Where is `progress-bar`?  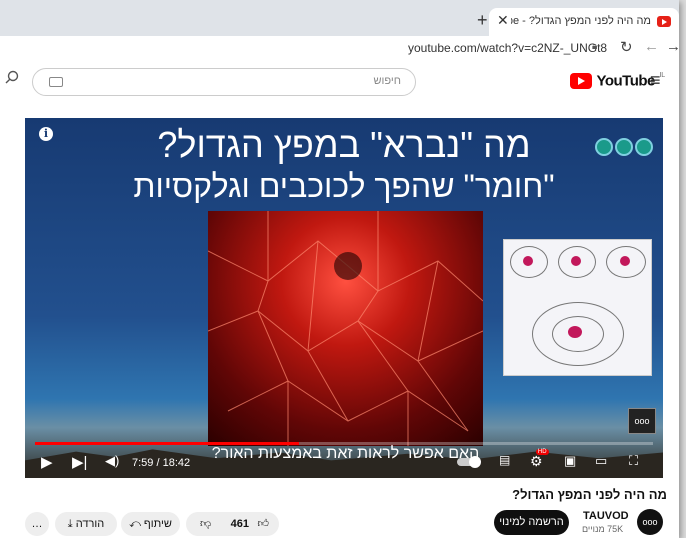 progress-bar is located at coordinates (344, 443).